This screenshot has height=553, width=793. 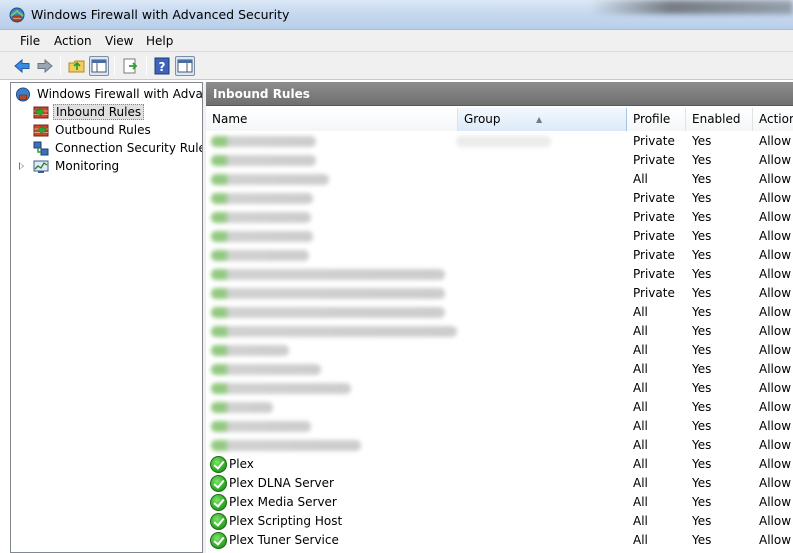 What do you see at coordinates (77, 66) in the screenshot?
I see `up-folder-icon` at bounding box center [77, 66].